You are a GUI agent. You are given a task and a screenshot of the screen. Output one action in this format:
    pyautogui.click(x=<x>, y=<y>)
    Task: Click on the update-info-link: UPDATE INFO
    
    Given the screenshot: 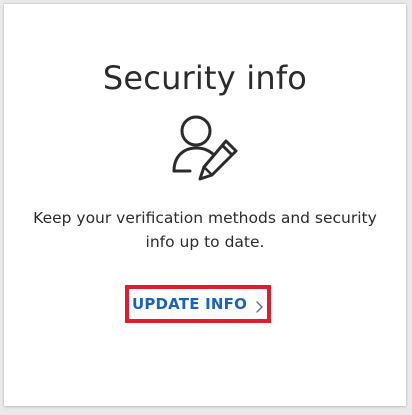 What is the action you would take?
    pyautogui.click(x=198, y=304)
    